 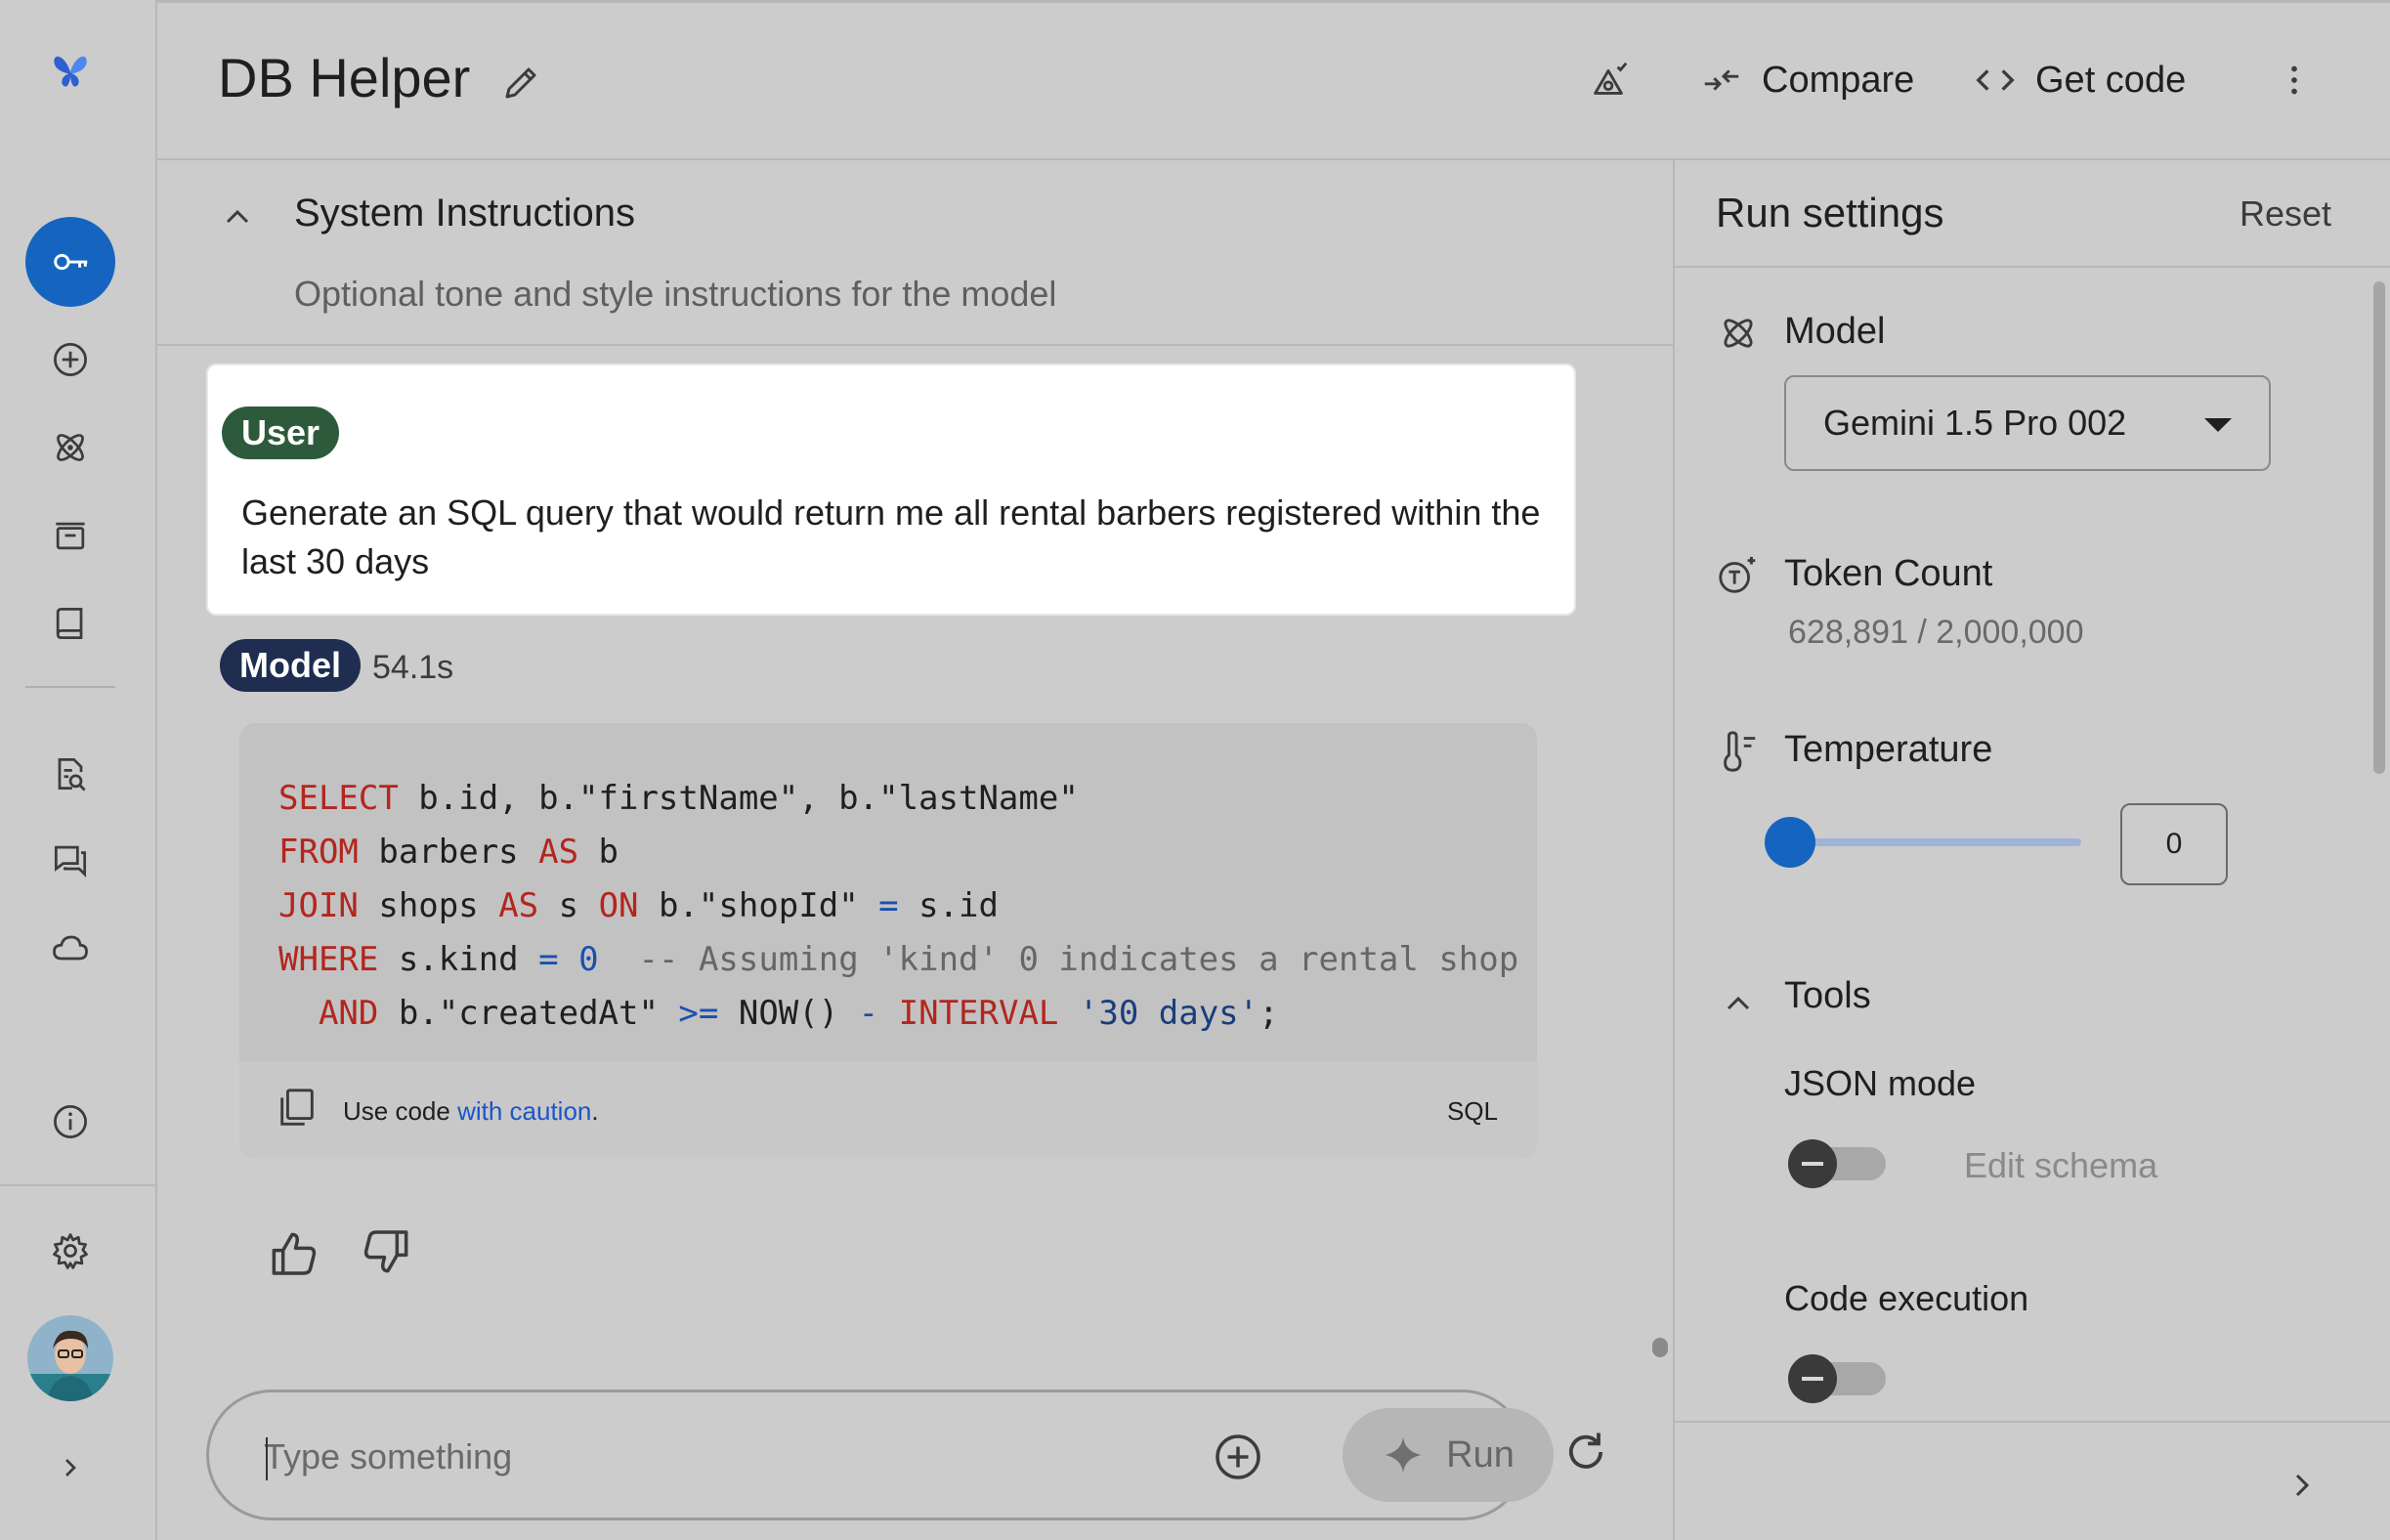 I want to click on thumbs-up-icon, so click(x=292, y=1252).